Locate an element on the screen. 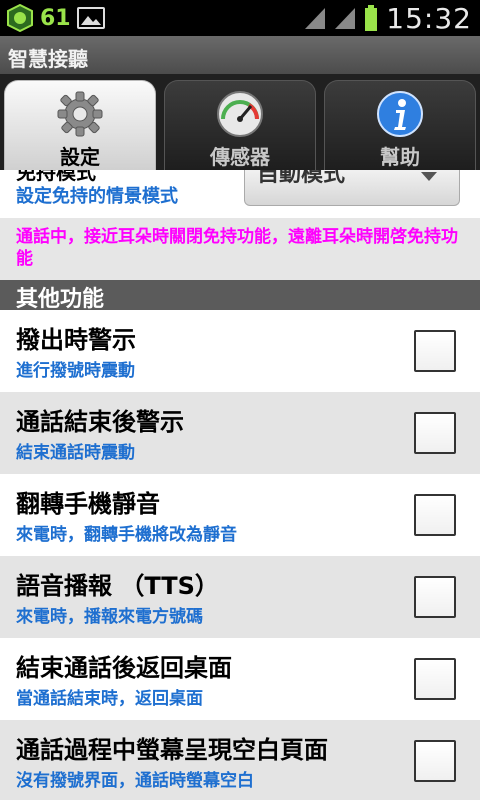 The width and height of the screenshot is (480, 800). info-note: 通話中，接近耳朵時關閉免持功能，遠離耳朵時開啓免持功能 is located at coordinates (240, 249).